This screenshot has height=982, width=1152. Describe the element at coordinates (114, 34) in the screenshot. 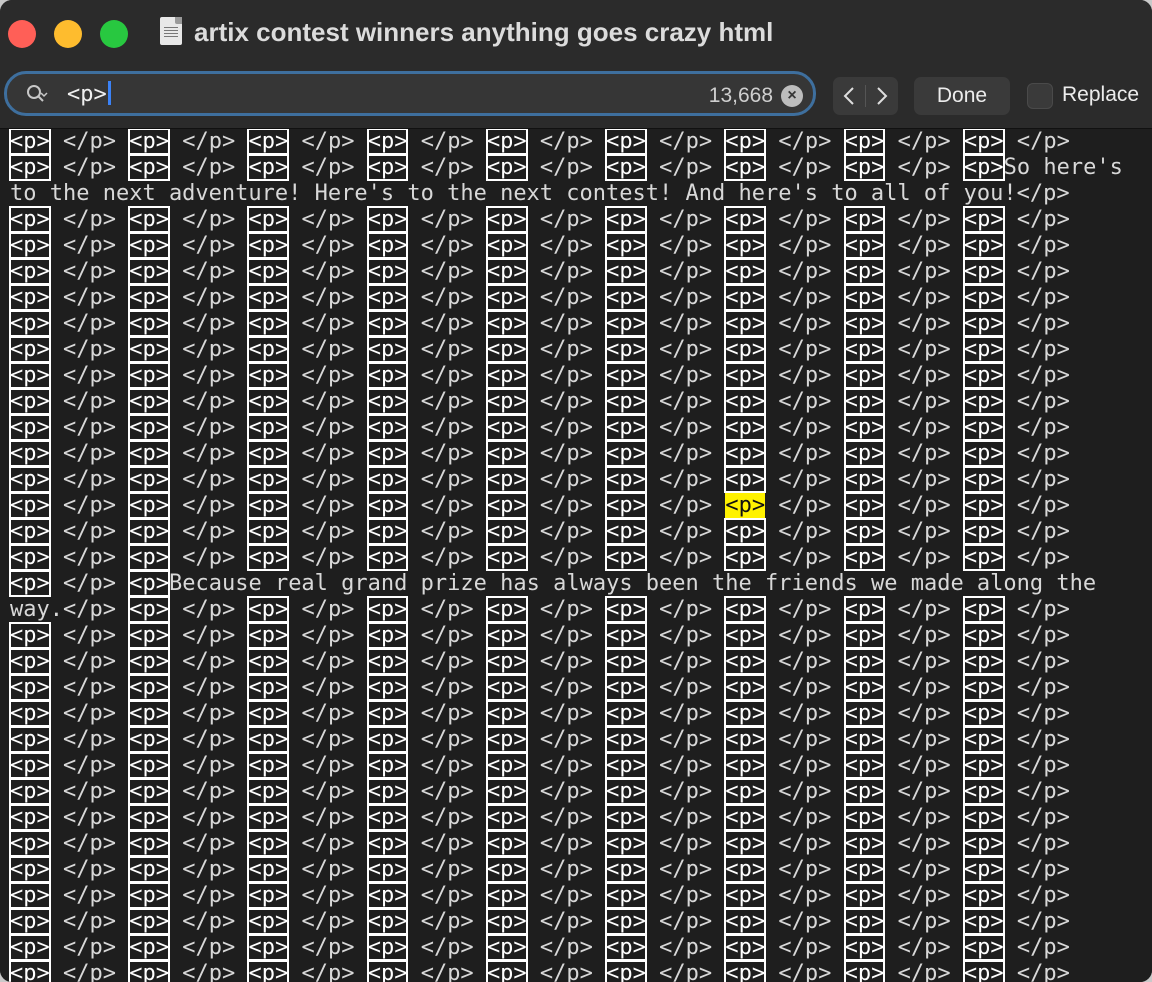

I see `zoom-button` at that location.